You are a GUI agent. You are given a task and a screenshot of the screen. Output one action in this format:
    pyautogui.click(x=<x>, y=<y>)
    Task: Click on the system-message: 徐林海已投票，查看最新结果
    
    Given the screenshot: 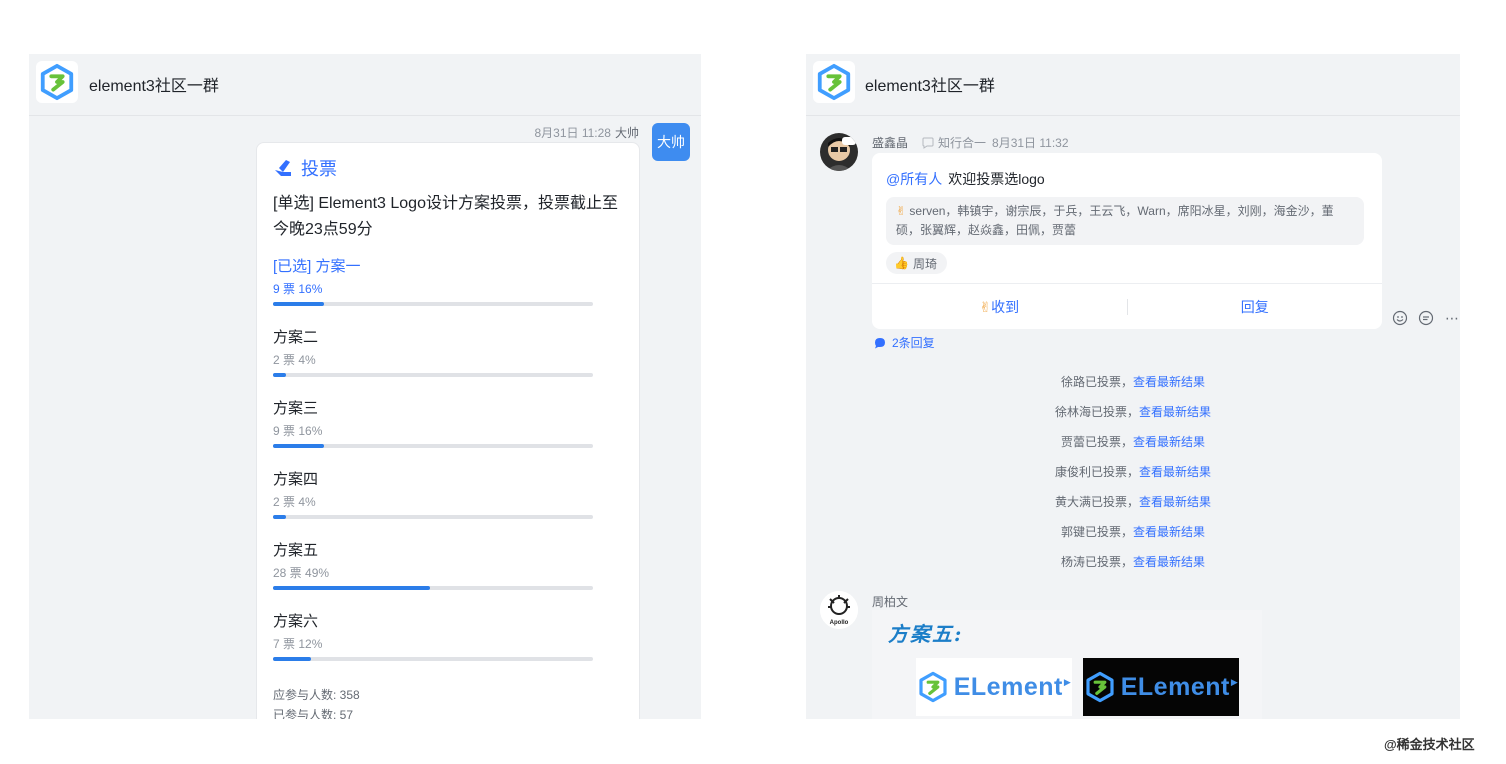 What is the action you would take?
    pyautogui.click(x=1133, y=411)
    